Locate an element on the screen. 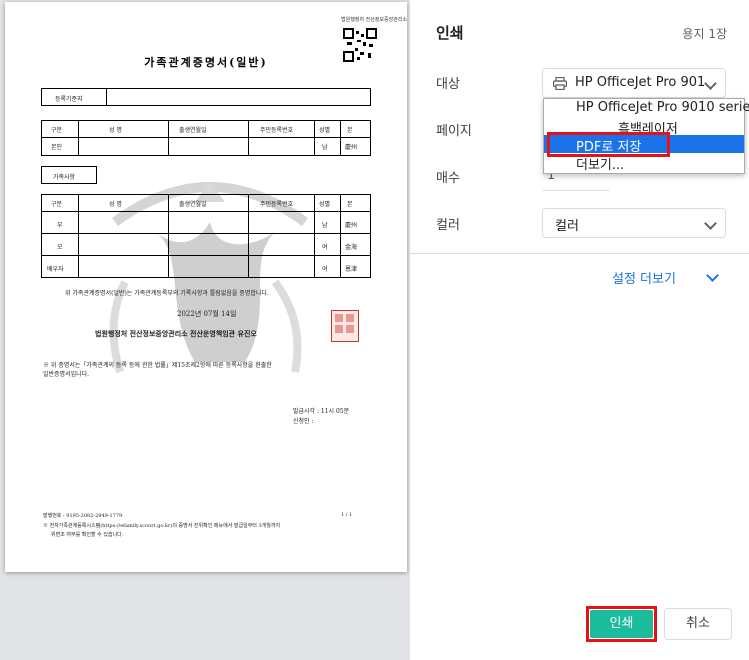 This screenshot has width=749, height=660. panel-title: 인쇄 is located at coordinates (450, 33).